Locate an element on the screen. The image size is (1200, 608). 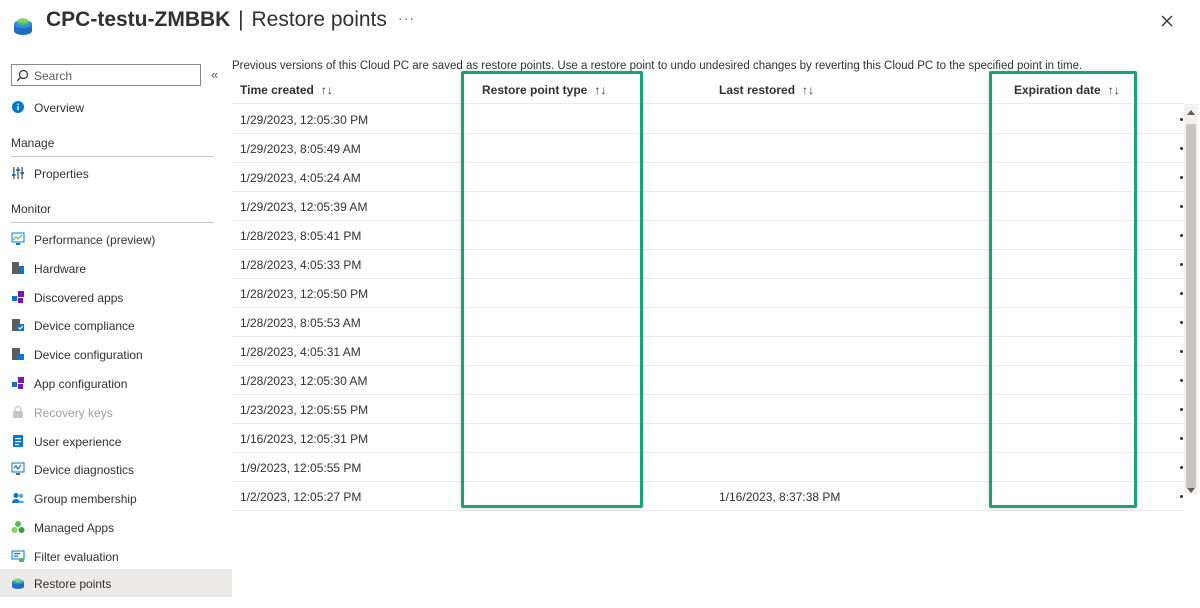
close-icon is located at coordinates (1167, 21).